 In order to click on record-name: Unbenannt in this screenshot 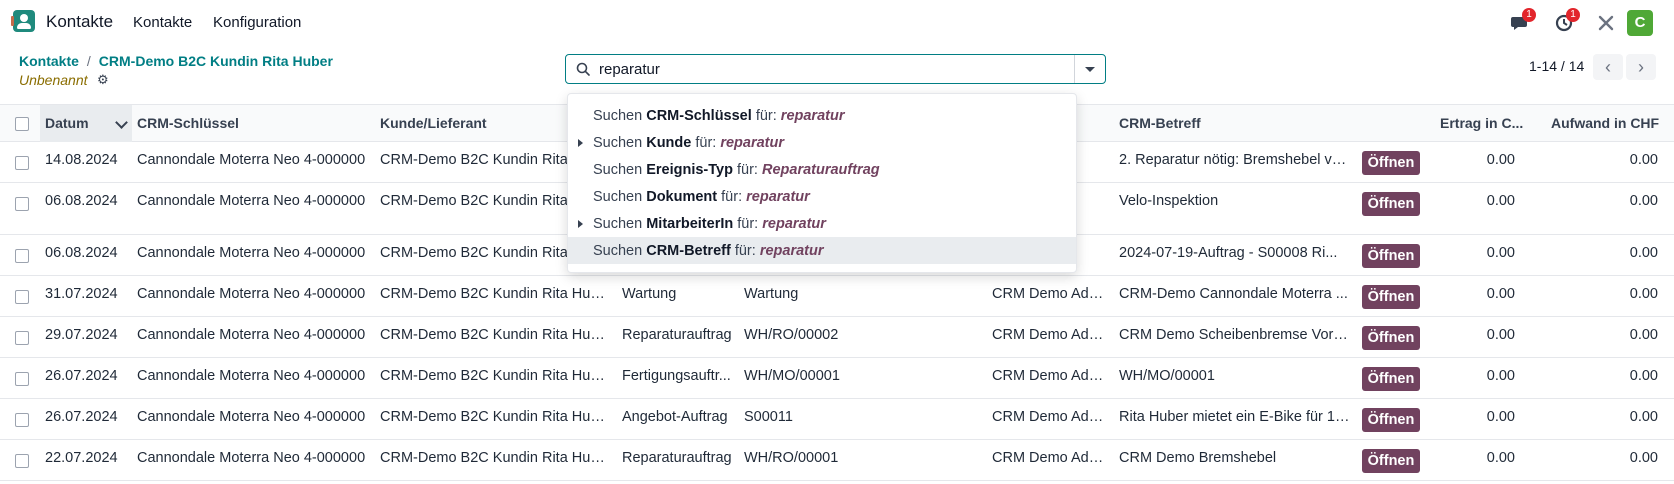, I will do `click(53, 80)`.